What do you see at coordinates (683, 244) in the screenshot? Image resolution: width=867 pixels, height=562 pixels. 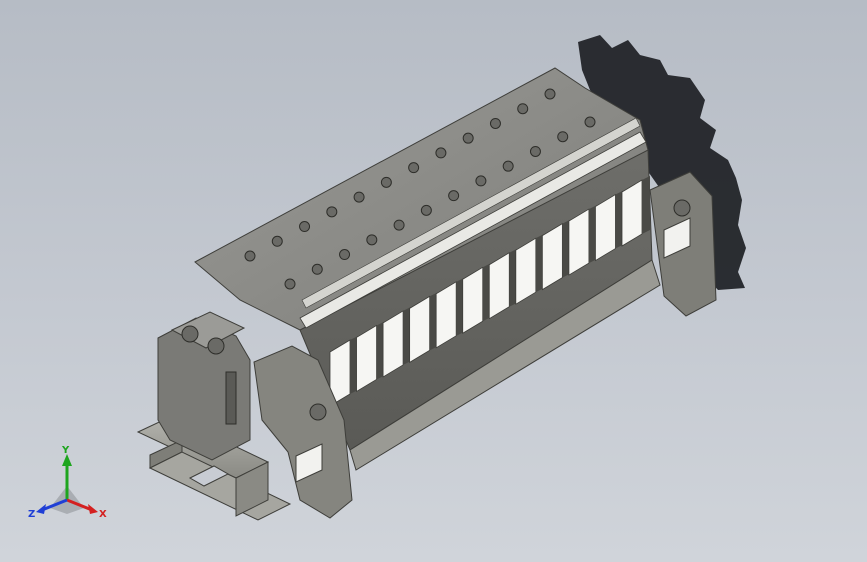 I see `end-stop-right` at bounding box center [683, 244].